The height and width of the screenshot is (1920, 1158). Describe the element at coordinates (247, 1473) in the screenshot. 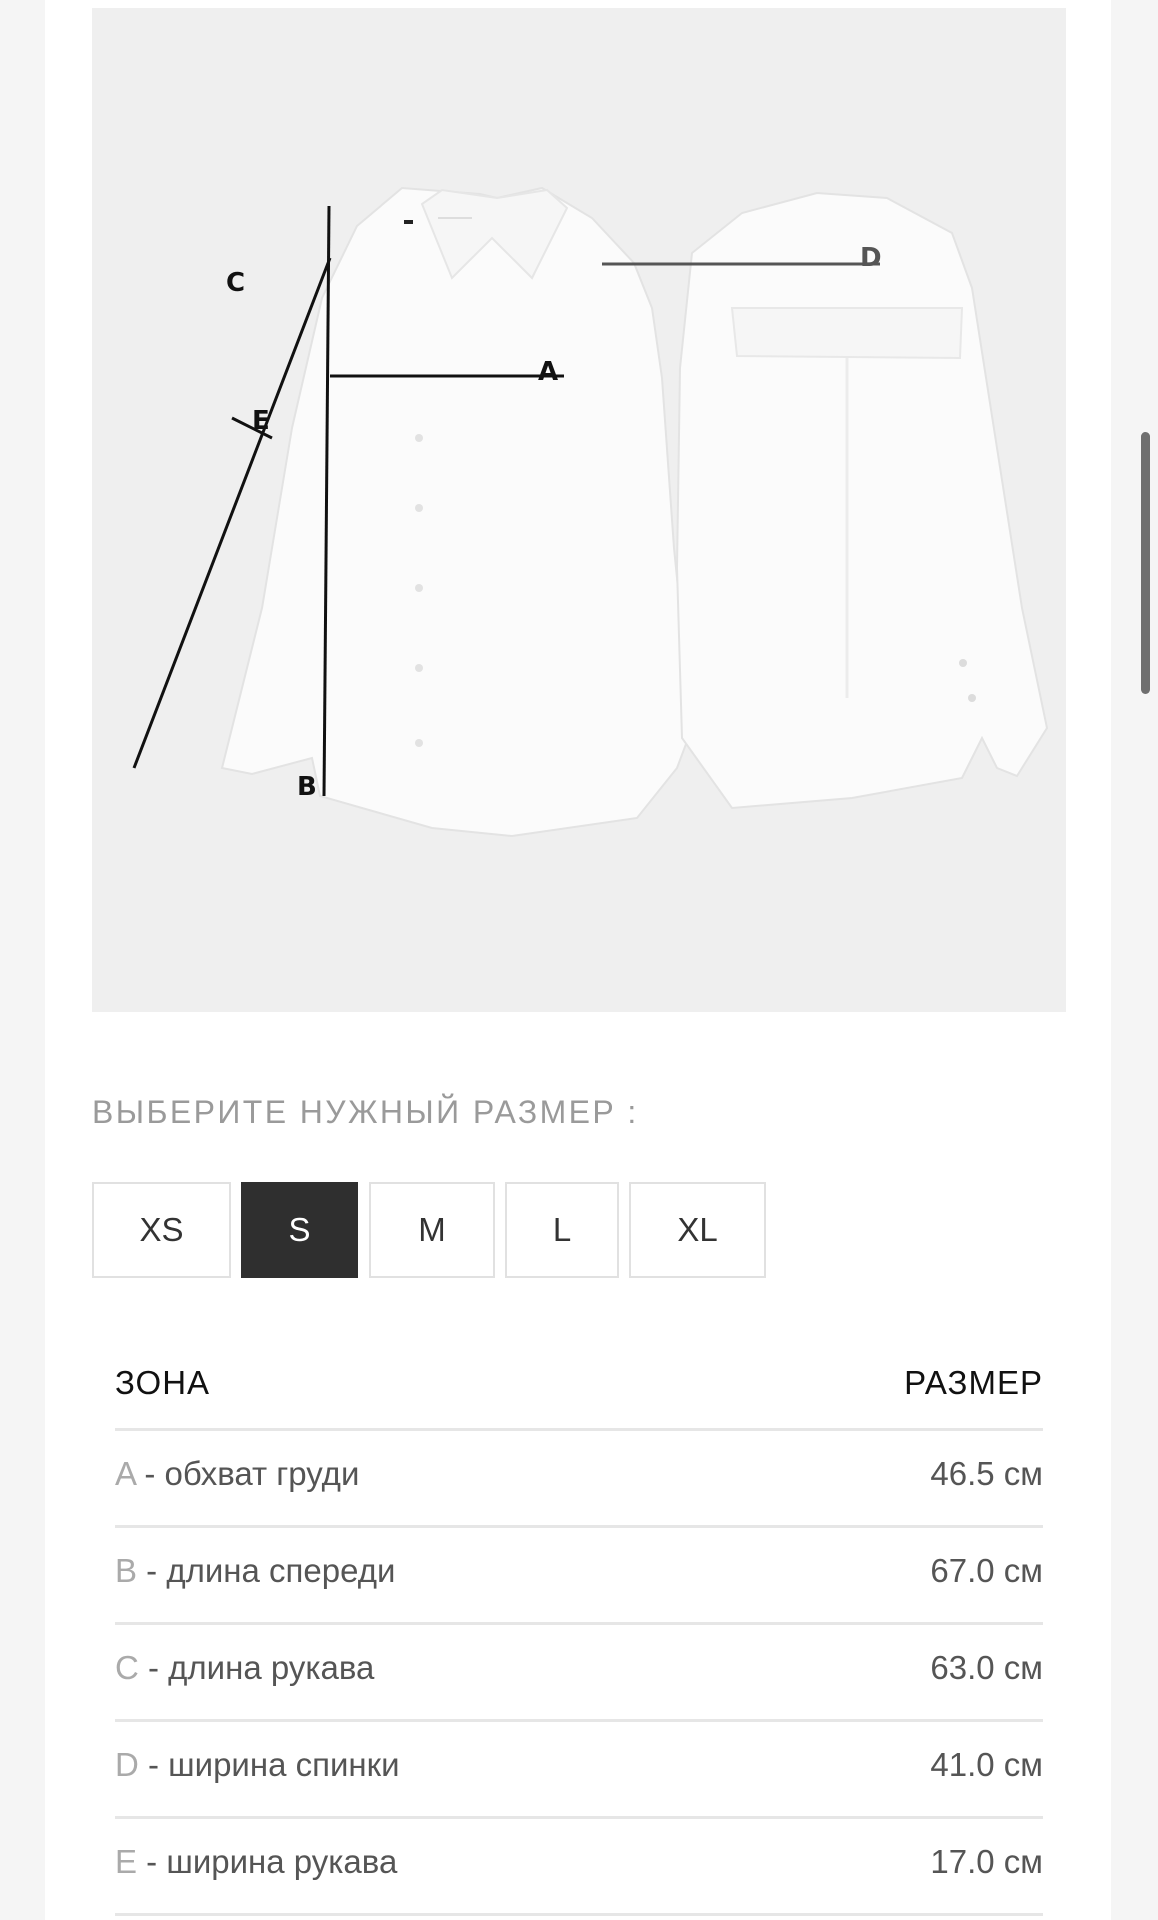

I see `zone-name: - обхват груди` at that location.